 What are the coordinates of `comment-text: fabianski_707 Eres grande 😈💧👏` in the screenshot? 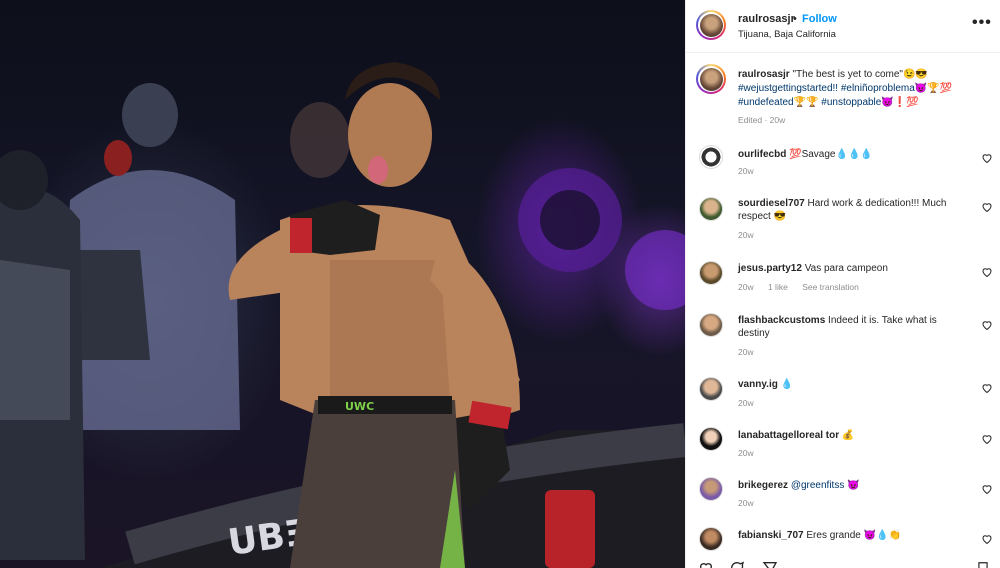 It's located at (853, 535).